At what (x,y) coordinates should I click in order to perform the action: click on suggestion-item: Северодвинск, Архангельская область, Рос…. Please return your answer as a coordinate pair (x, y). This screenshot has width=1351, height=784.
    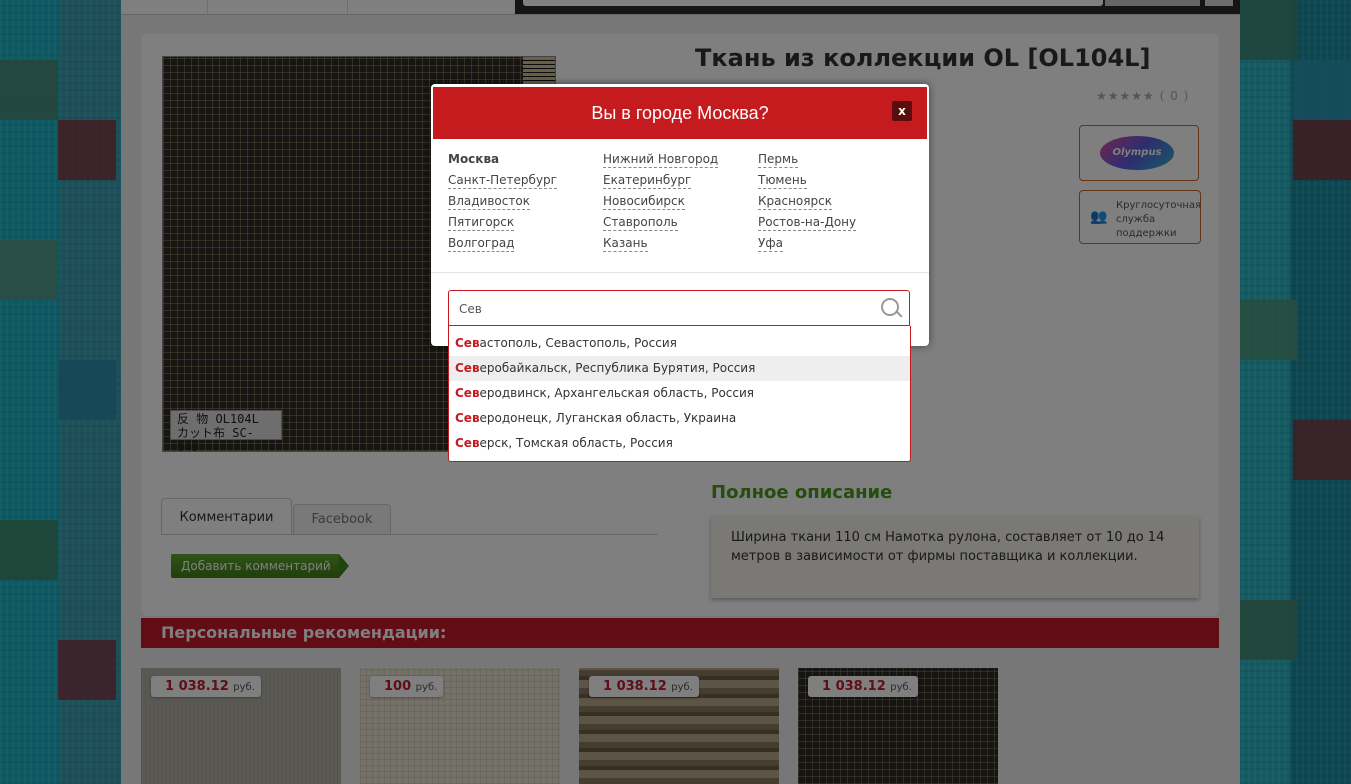
    Looking at the image, I should click on (679, 393).